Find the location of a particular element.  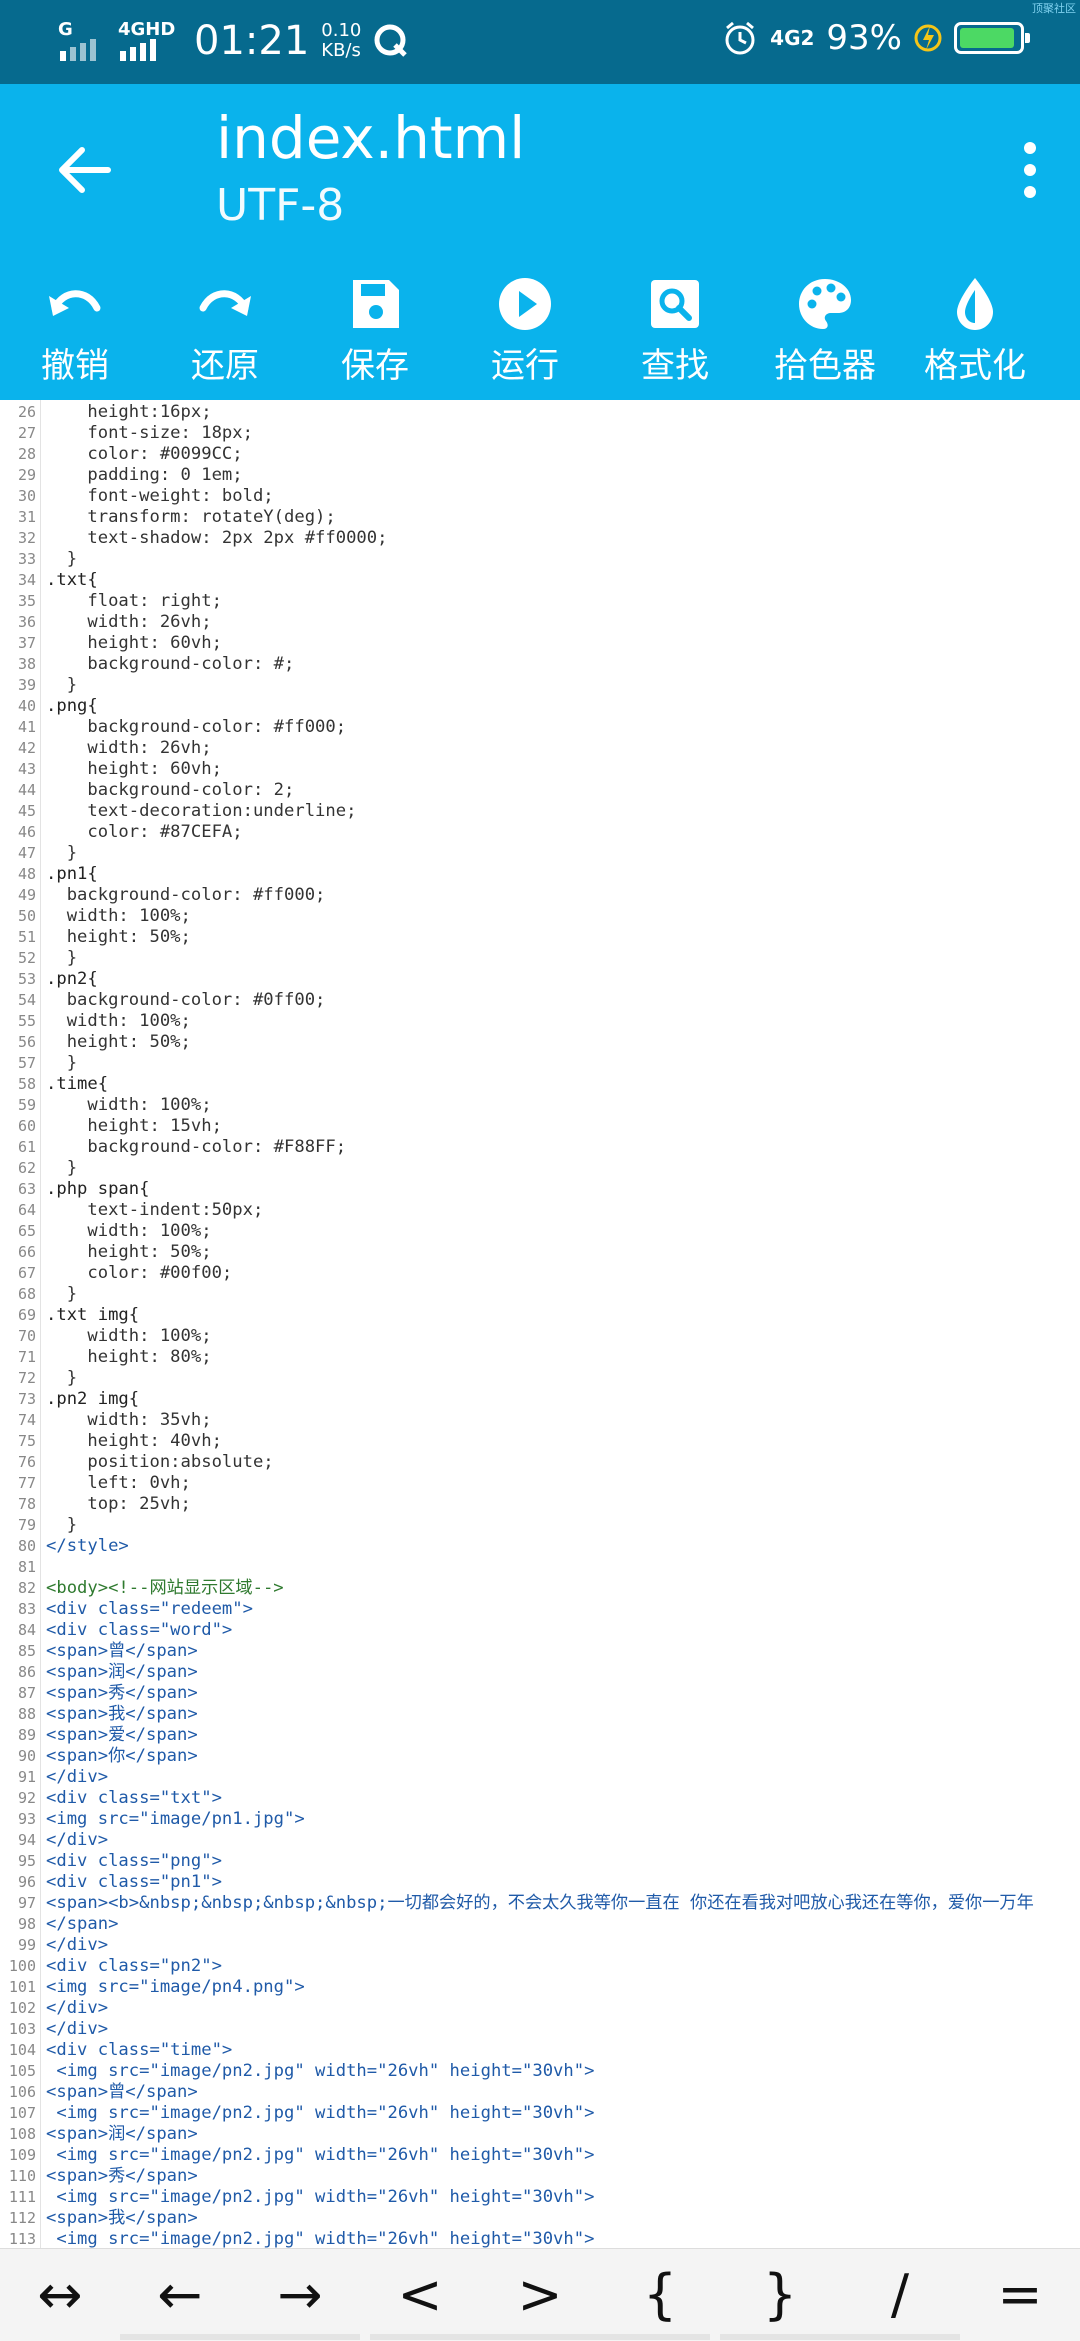

code-line: 74 width: 35vh; is located at coordinates (540, 1420).